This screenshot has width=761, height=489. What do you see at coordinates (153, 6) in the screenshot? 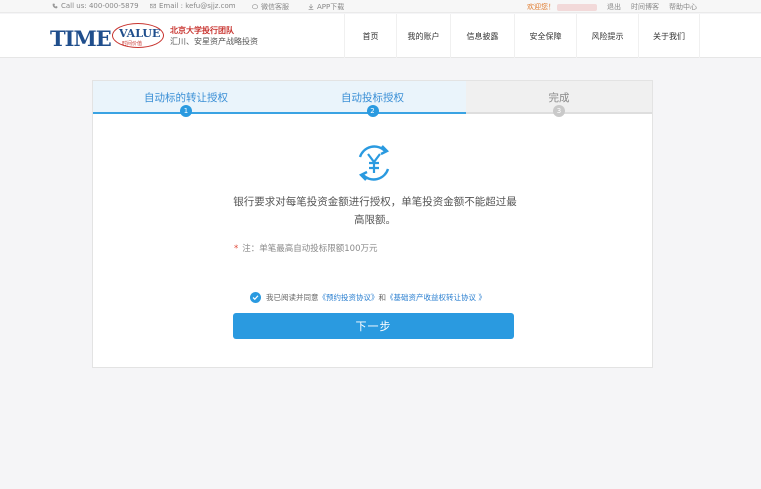
I see `mail-icon` at bounding box center [153, 6].